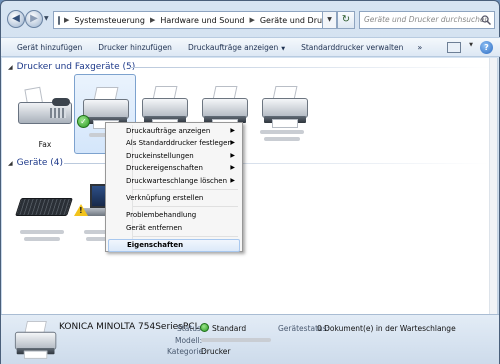  What do you see at coordinates (40, 163) in the screenshot?
I see `group-title-devices: Geräte (4)` at bounding box center [40, 163].